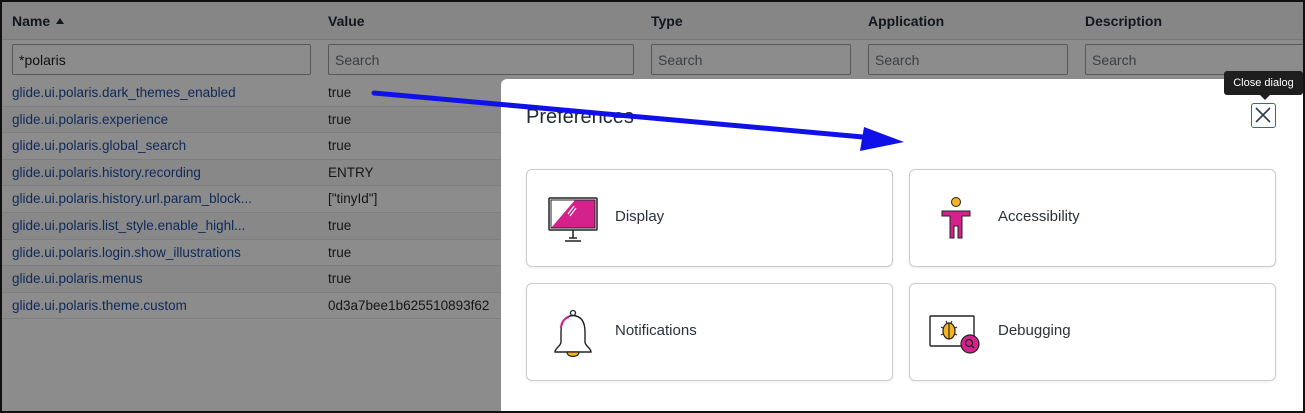  I want to click on annotation-arrow, so click(637, 120).